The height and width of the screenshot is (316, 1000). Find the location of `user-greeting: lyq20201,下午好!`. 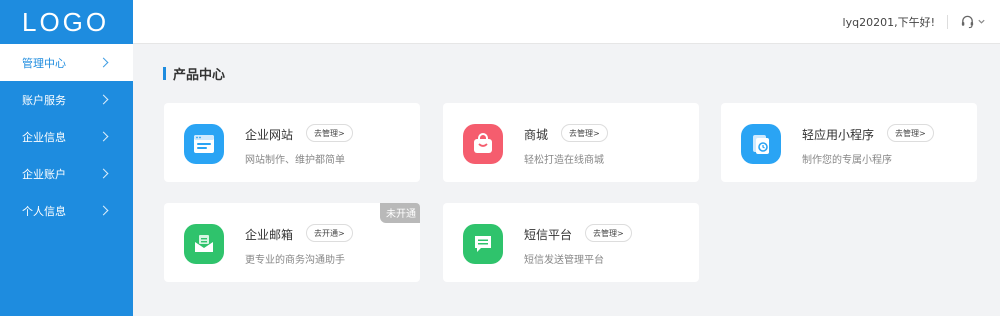

user-greeting: lyq20201,下午好! is located at coordinates (888, 22).